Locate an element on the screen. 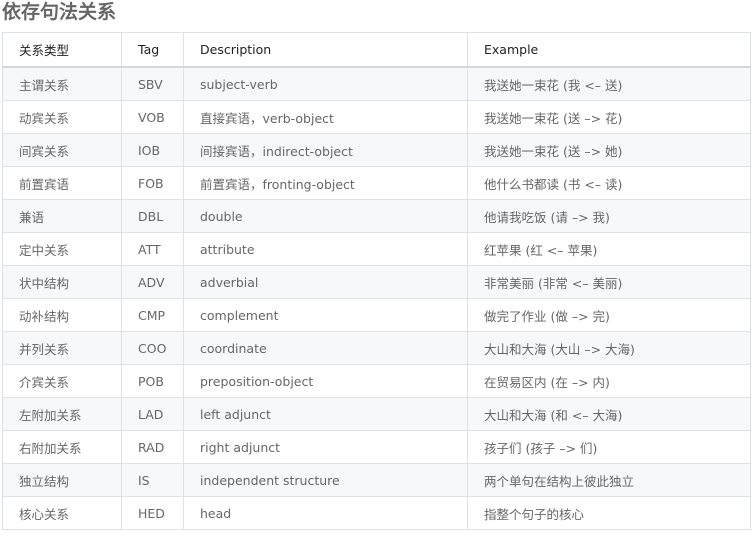  cell-tag: ATT is located at coordinates (152, 249).